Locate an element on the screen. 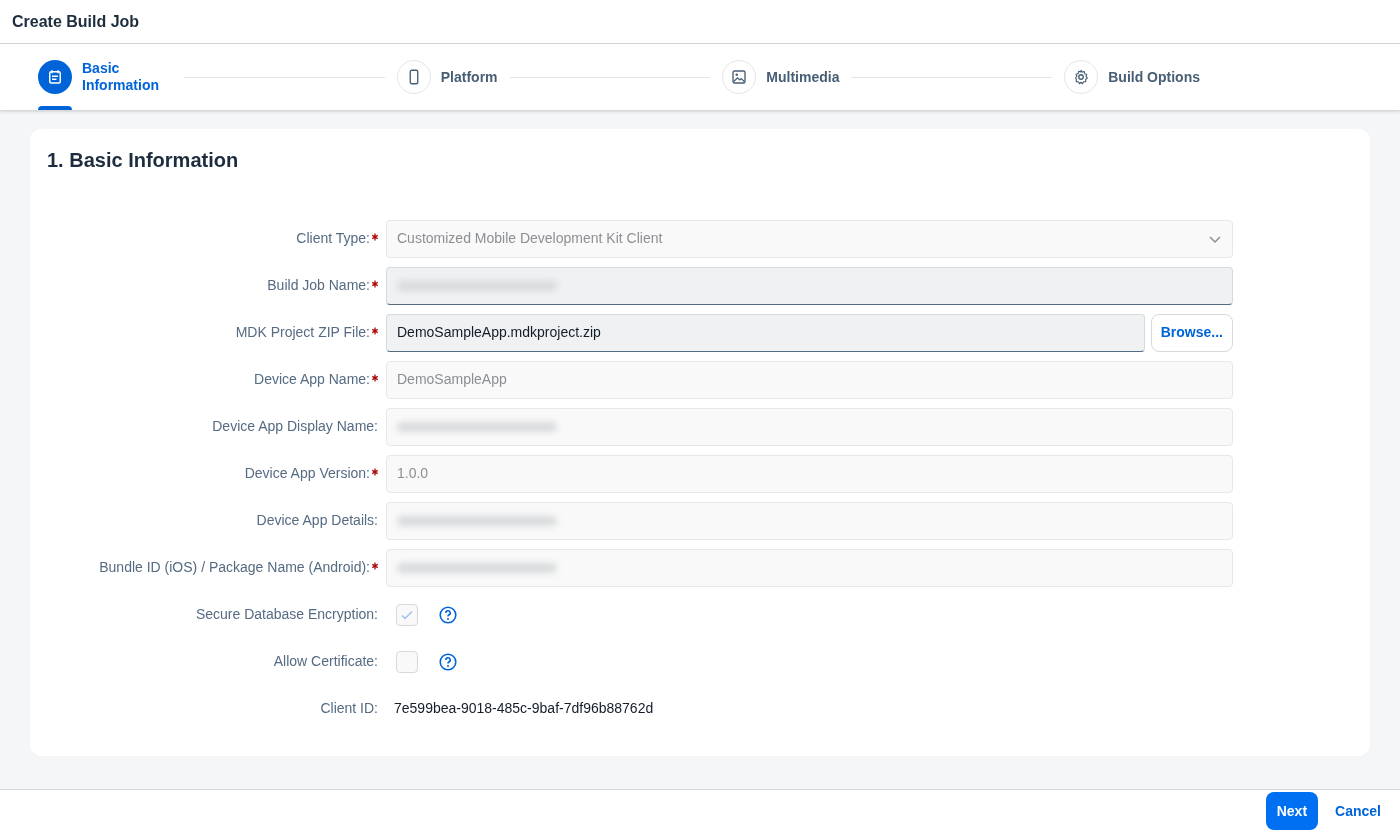 This screenshot has width=1400, height=832. field-label: MDK Project ZIP File: is located at coordinates (302, 332).